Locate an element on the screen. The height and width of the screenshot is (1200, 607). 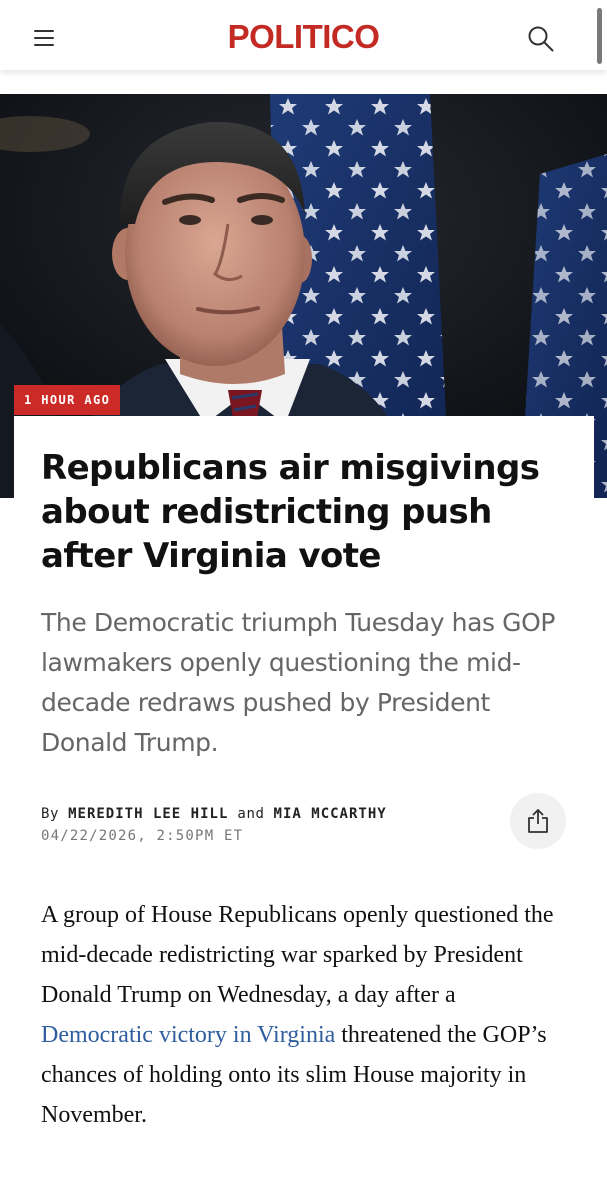
share-icon is located at coordinates (538, 821).